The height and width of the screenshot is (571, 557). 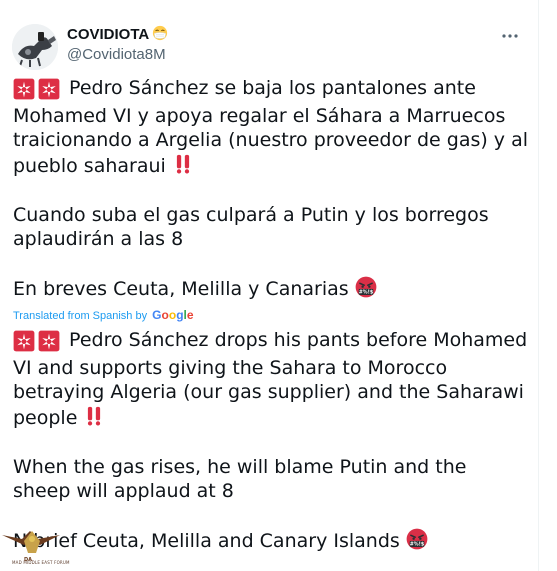 I want to click on tweet-paragraph-3: En breves Ceuta, Melilla y Canarias, so click(x=270, y=289).